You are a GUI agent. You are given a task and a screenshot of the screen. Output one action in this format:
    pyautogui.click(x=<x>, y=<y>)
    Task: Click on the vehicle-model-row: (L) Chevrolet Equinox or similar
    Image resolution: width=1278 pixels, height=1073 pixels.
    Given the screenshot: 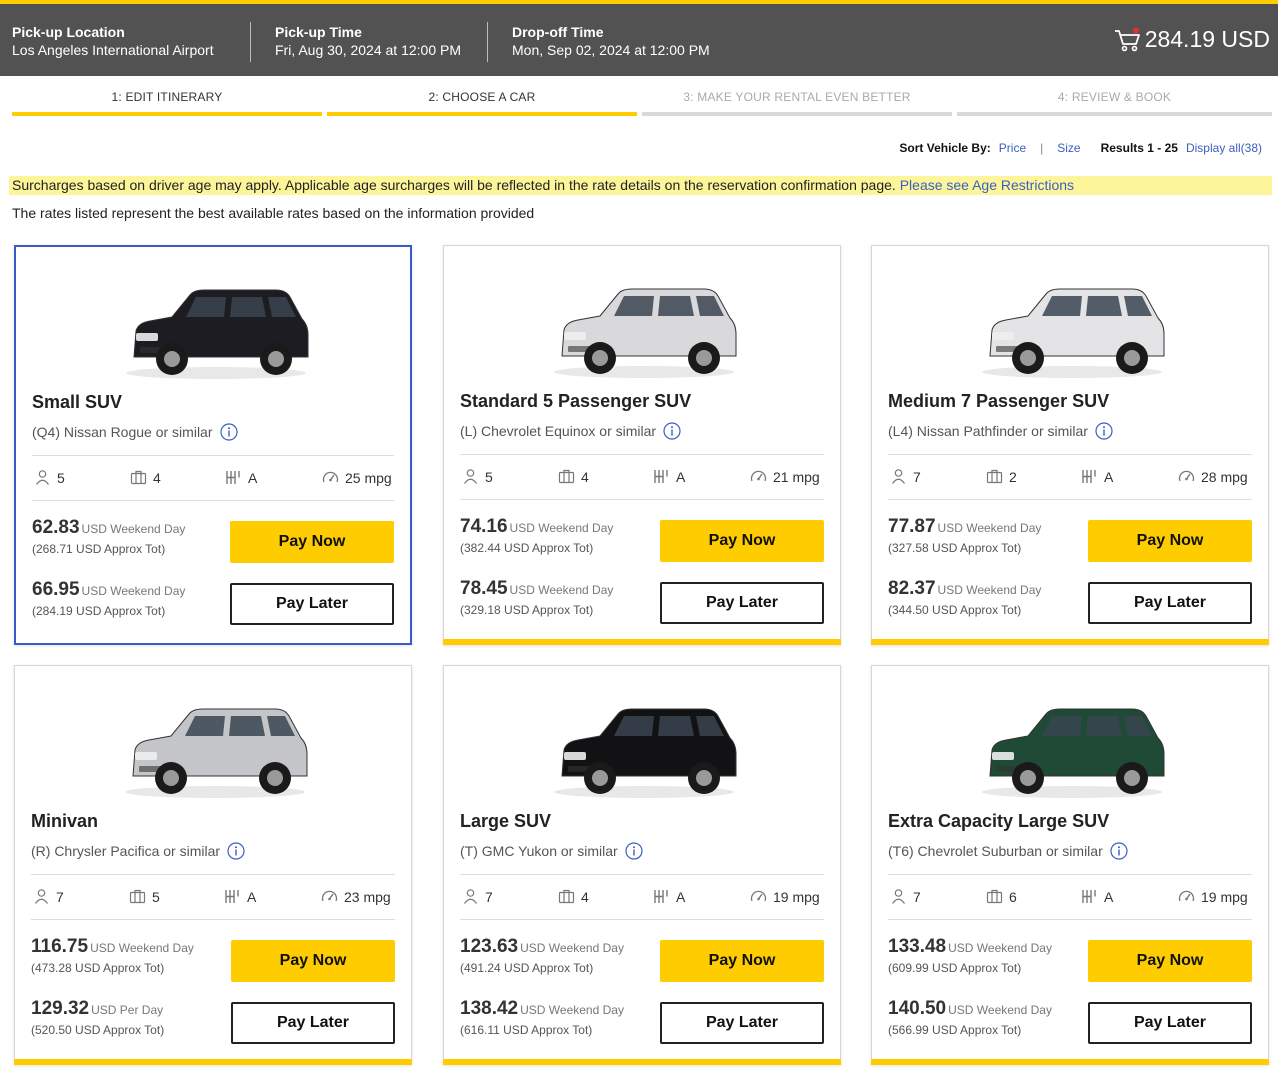 What is the action you would take?
    pyautogui.click(x=570, y=431)
    